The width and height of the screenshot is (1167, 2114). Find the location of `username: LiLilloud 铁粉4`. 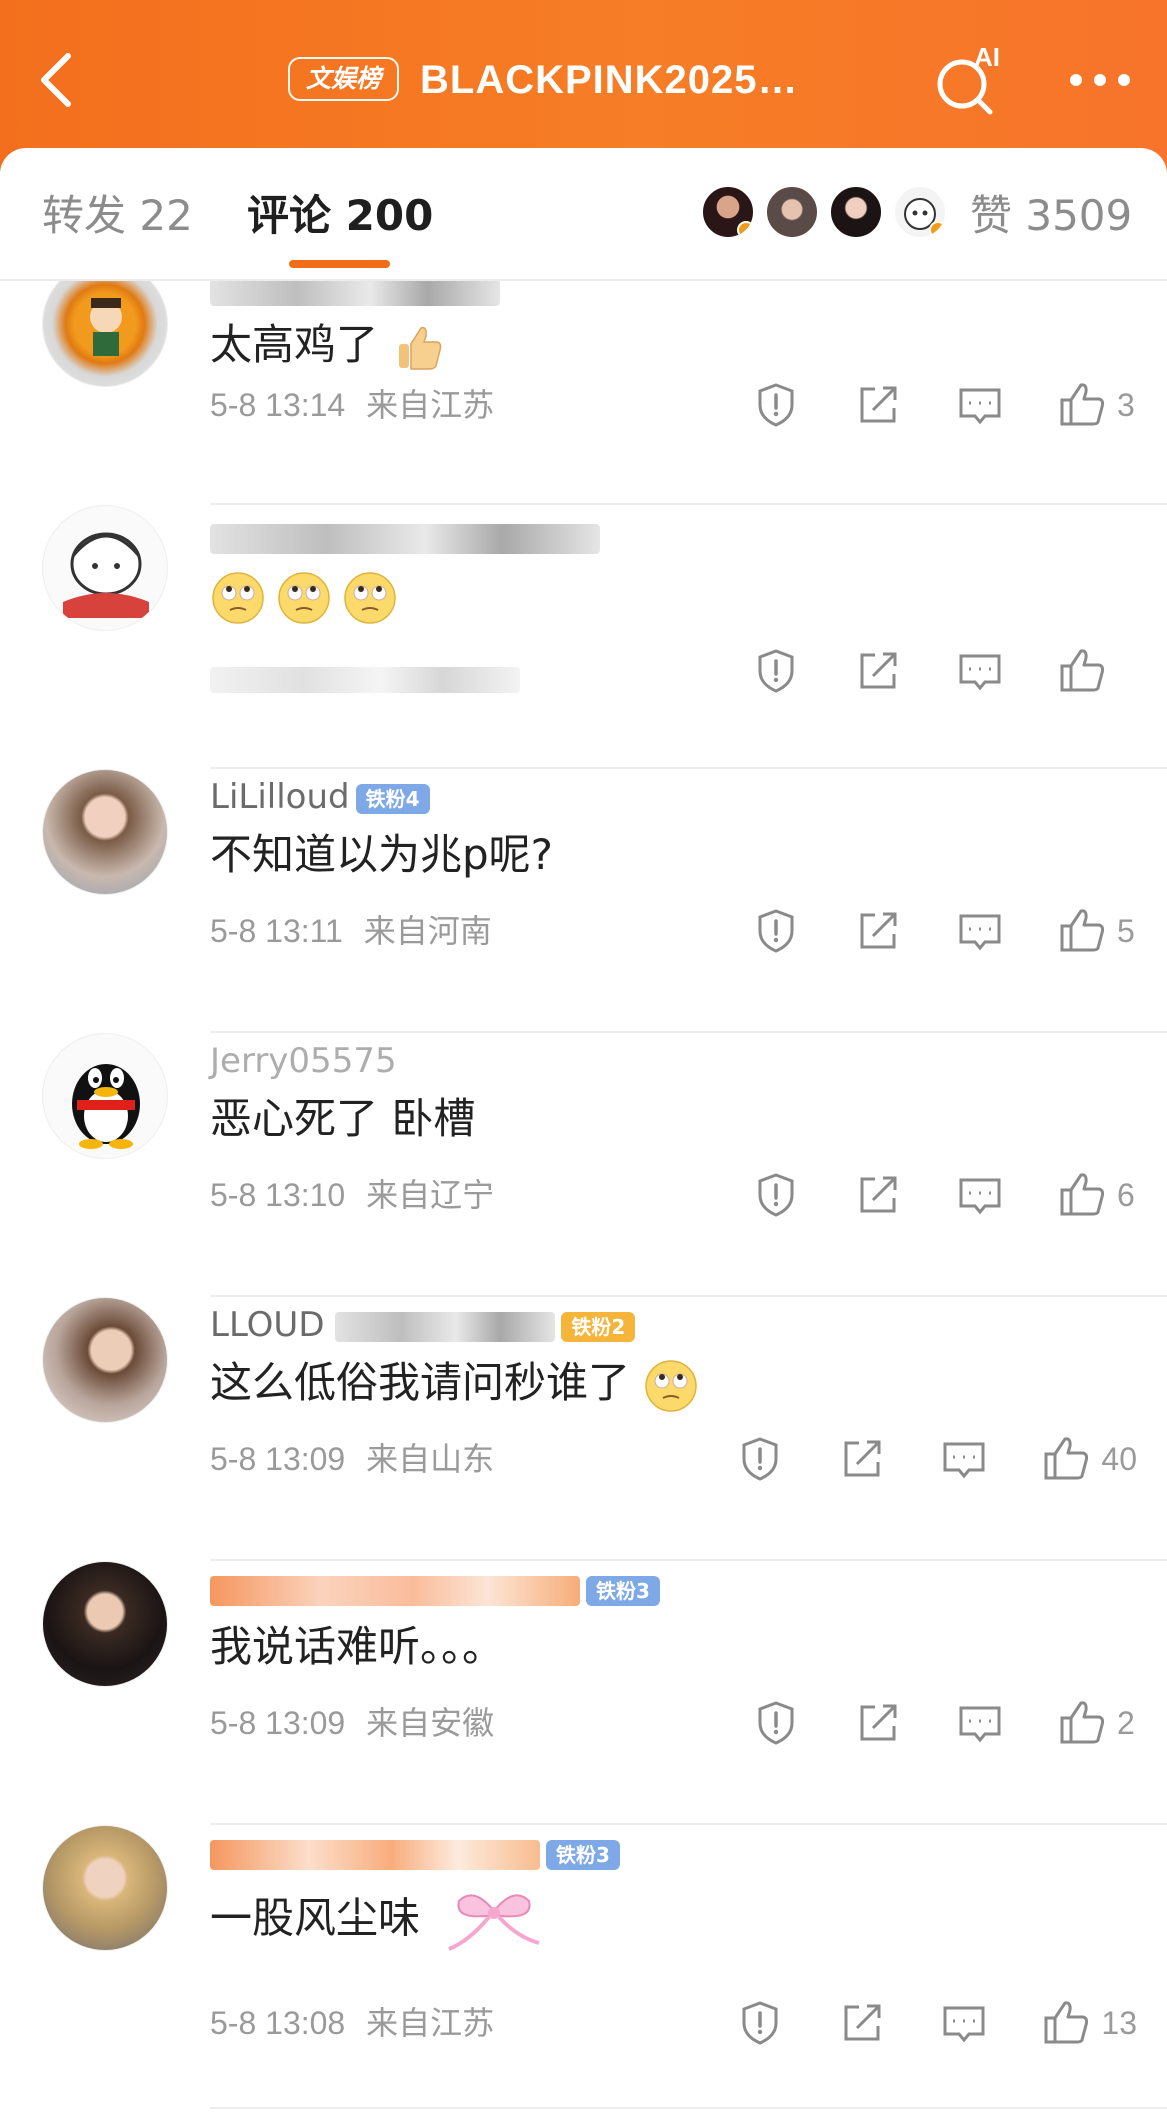

username: LiLilloud 铁粉4 is located at coordinates (320, 797).